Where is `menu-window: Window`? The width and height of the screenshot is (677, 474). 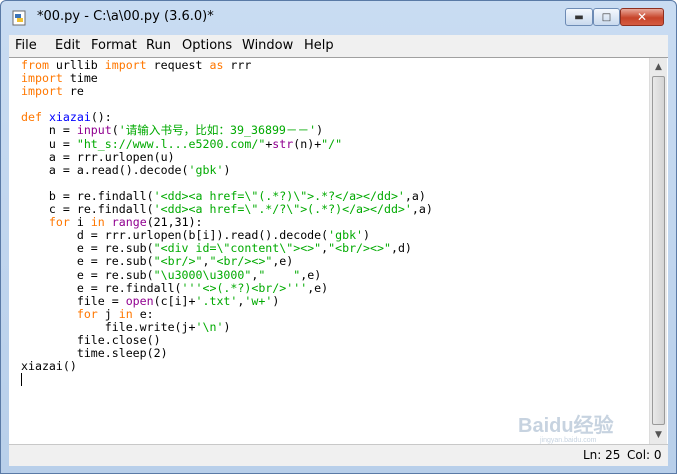 menu-window: Window is located at coordinates (267, 45).